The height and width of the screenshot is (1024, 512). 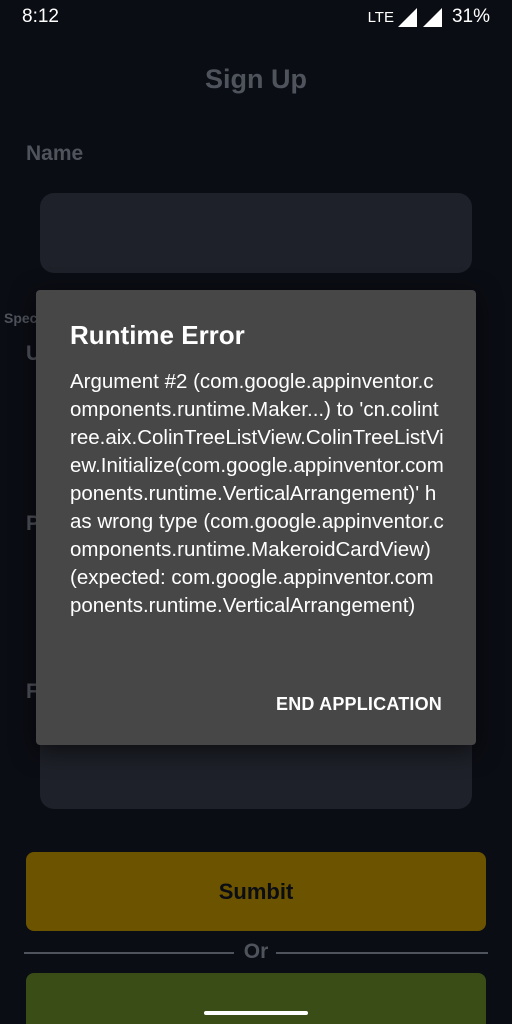 What do you see at coordinates (382, 953) in the screenshot?
I see `divider-right` at bounding box center [382, 953].